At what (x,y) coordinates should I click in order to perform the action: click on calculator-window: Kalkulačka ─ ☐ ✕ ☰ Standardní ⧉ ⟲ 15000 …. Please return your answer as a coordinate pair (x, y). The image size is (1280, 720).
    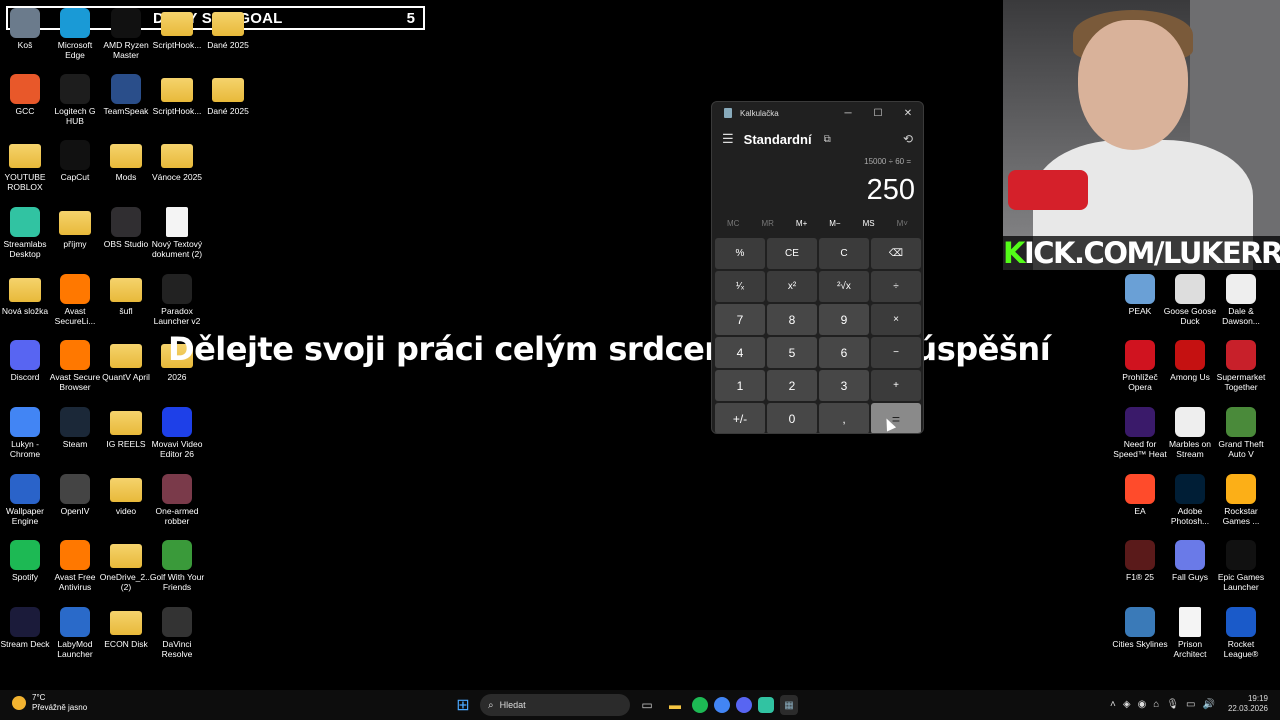
    Looking at the image, I should click on (817, 267).